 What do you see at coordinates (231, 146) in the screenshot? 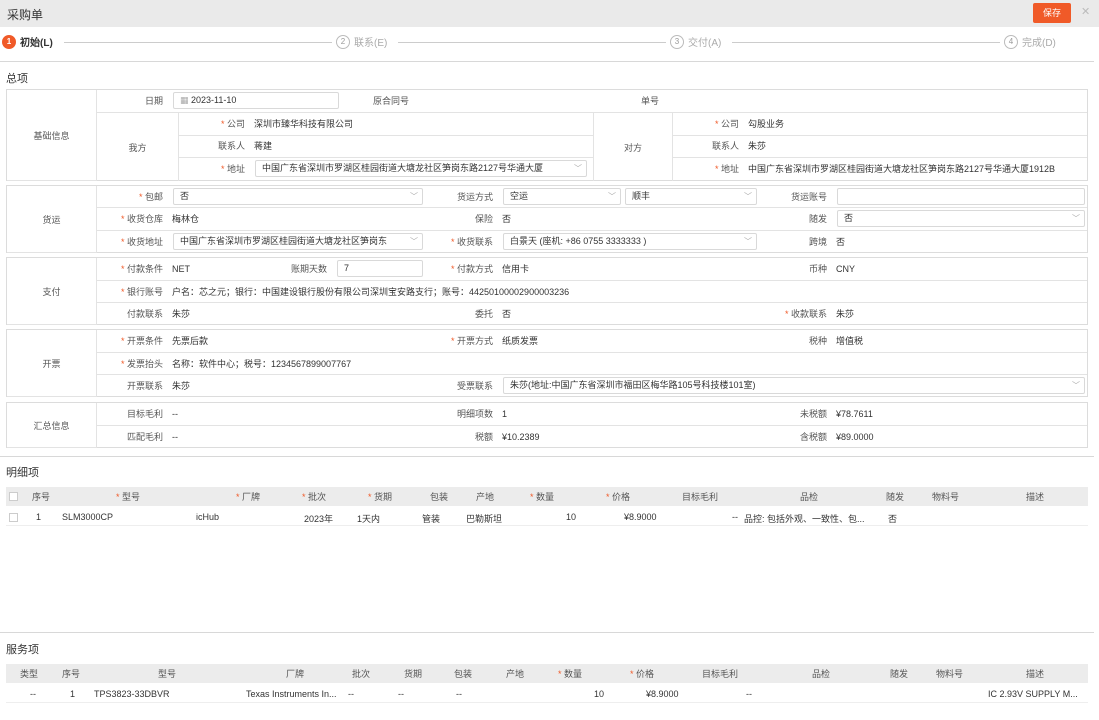
I see `our-contact-label: 联系人` at bounding box center [231, 146].